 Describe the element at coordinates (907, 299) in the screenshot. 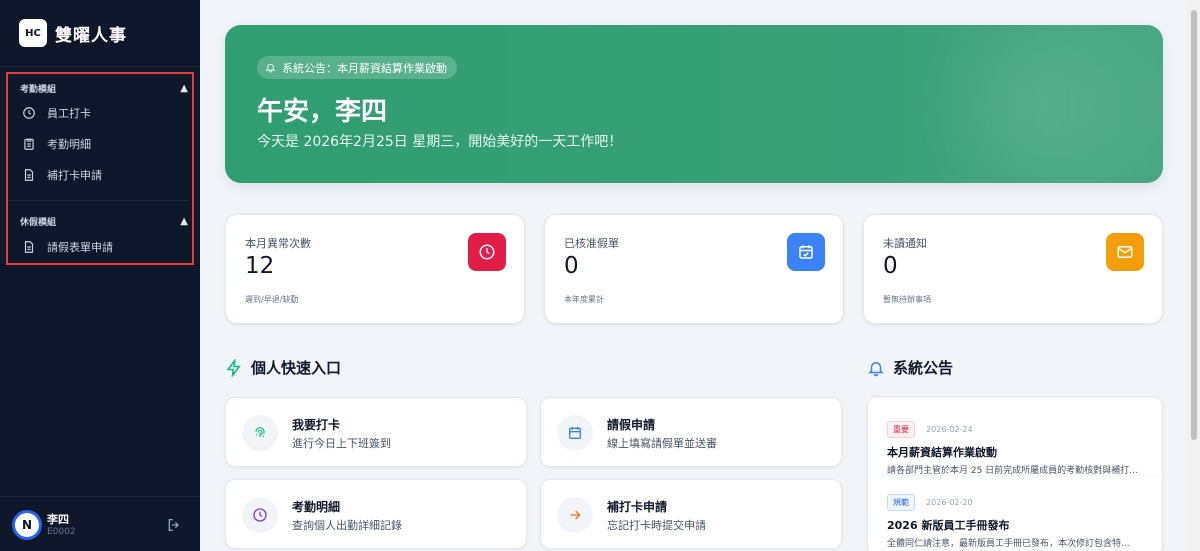

I see `stat-sub: 暫無待辦事項` at that location.